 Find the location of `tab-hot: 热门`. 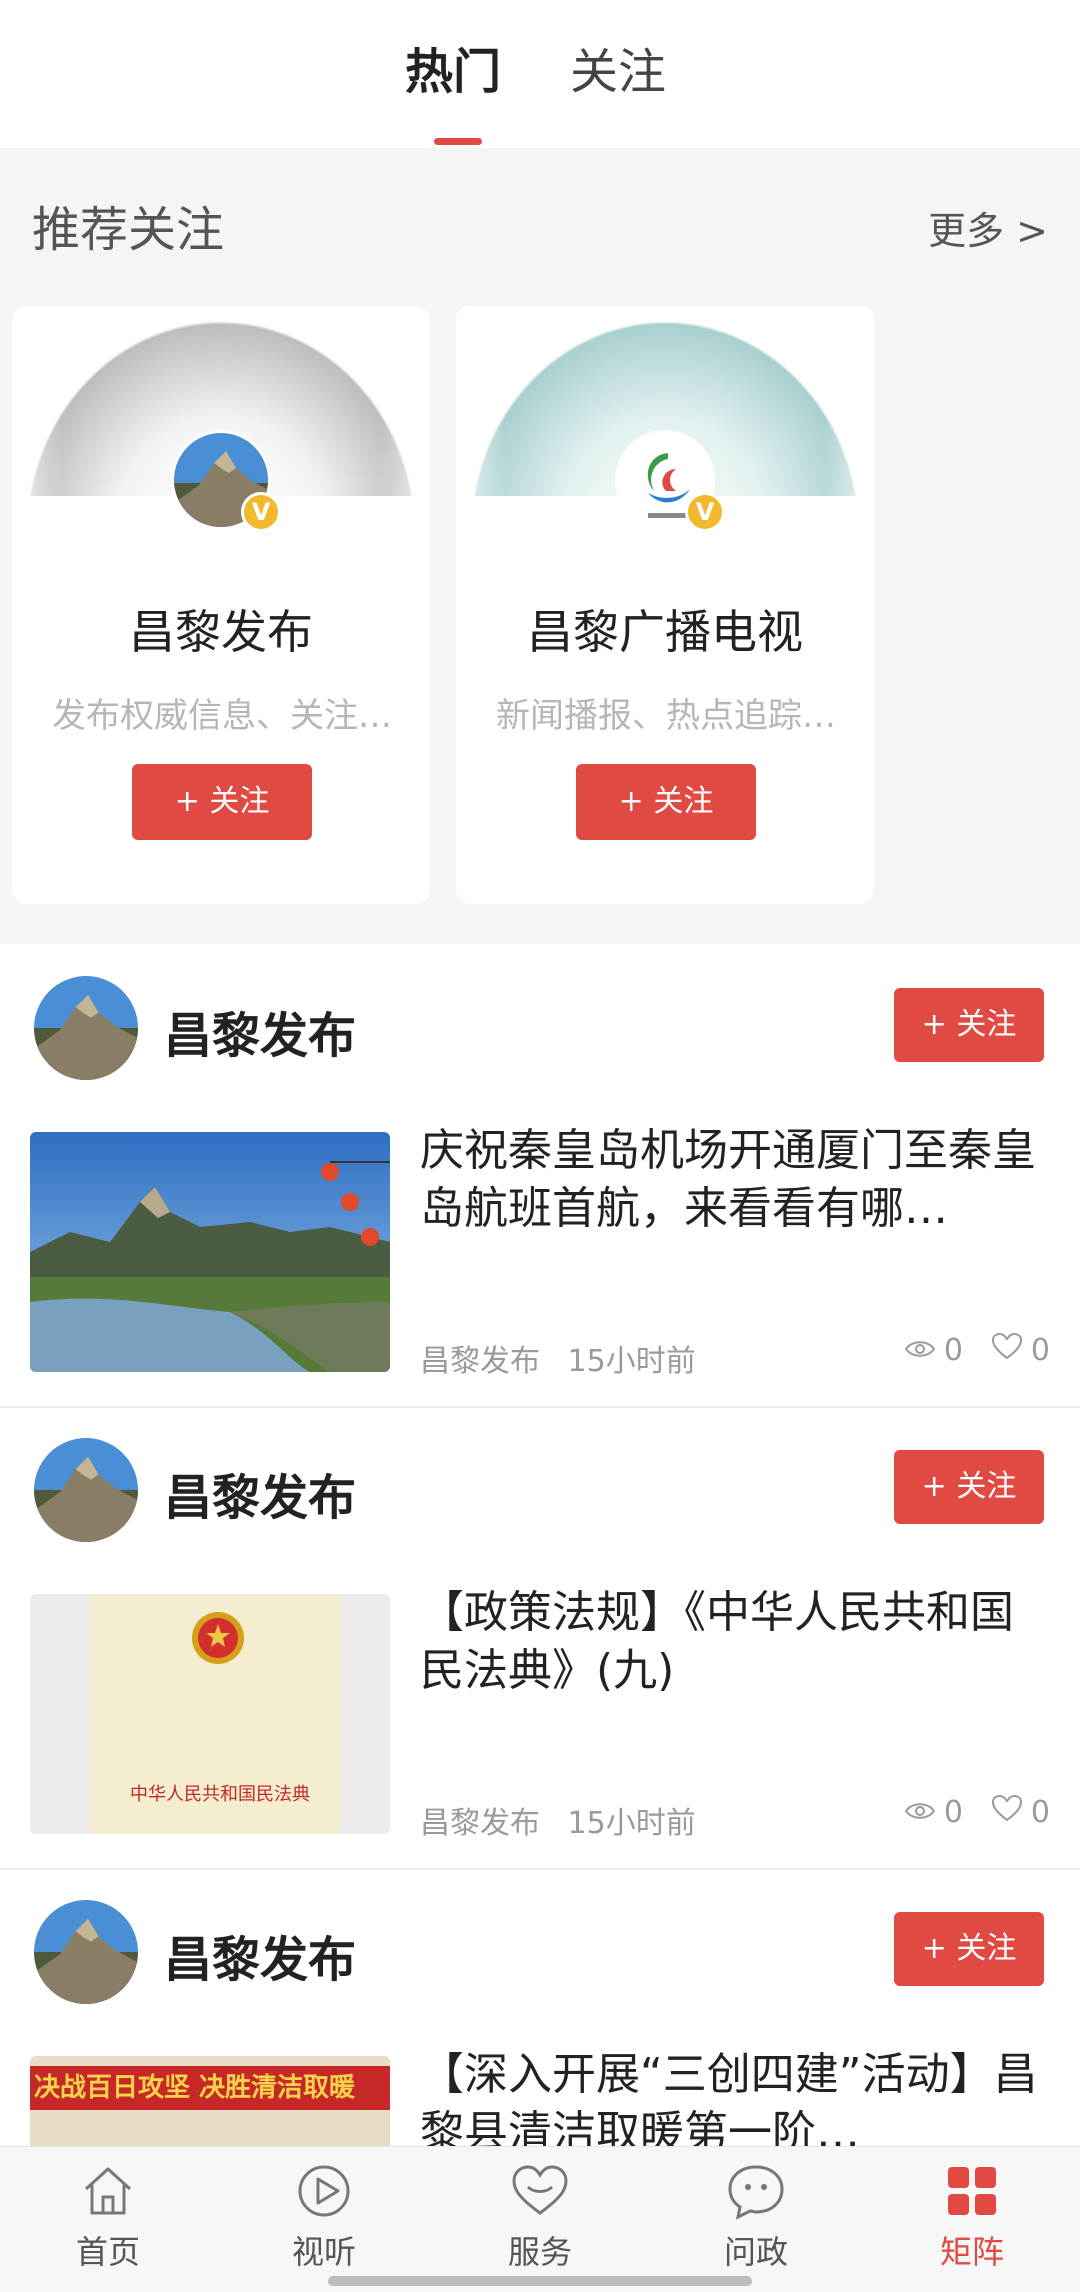

tab-hot: 热门 is located at coordinates (453, 72).